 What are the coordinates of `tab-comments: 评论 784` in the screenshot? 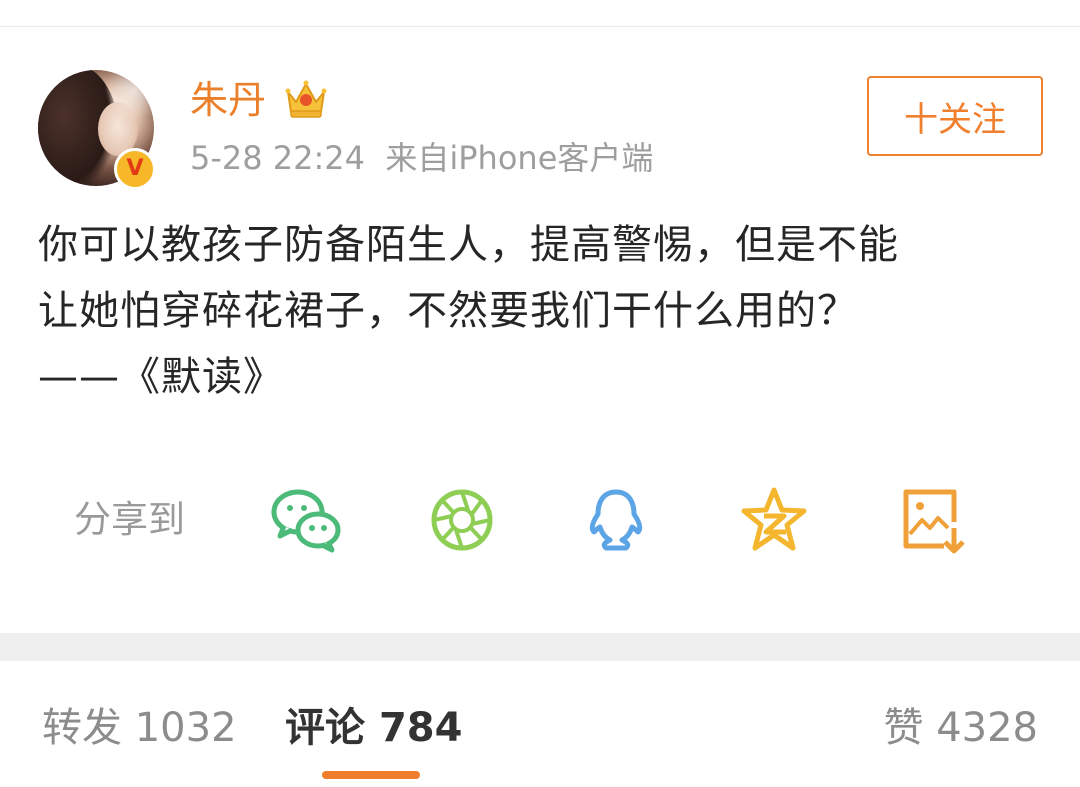 It's located at (373, 728).